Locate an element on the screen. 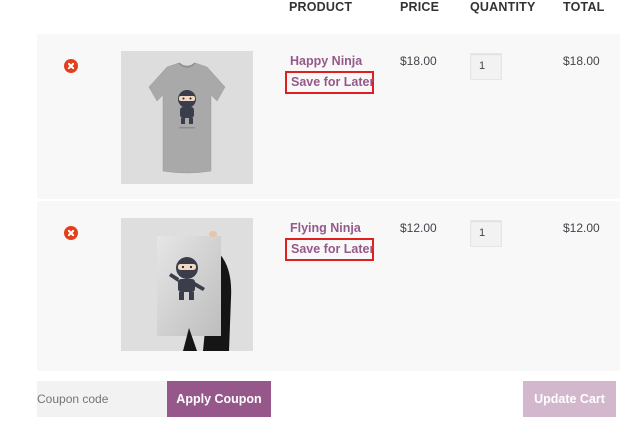  header-price: PRICE is located at coordinates (420, 7).